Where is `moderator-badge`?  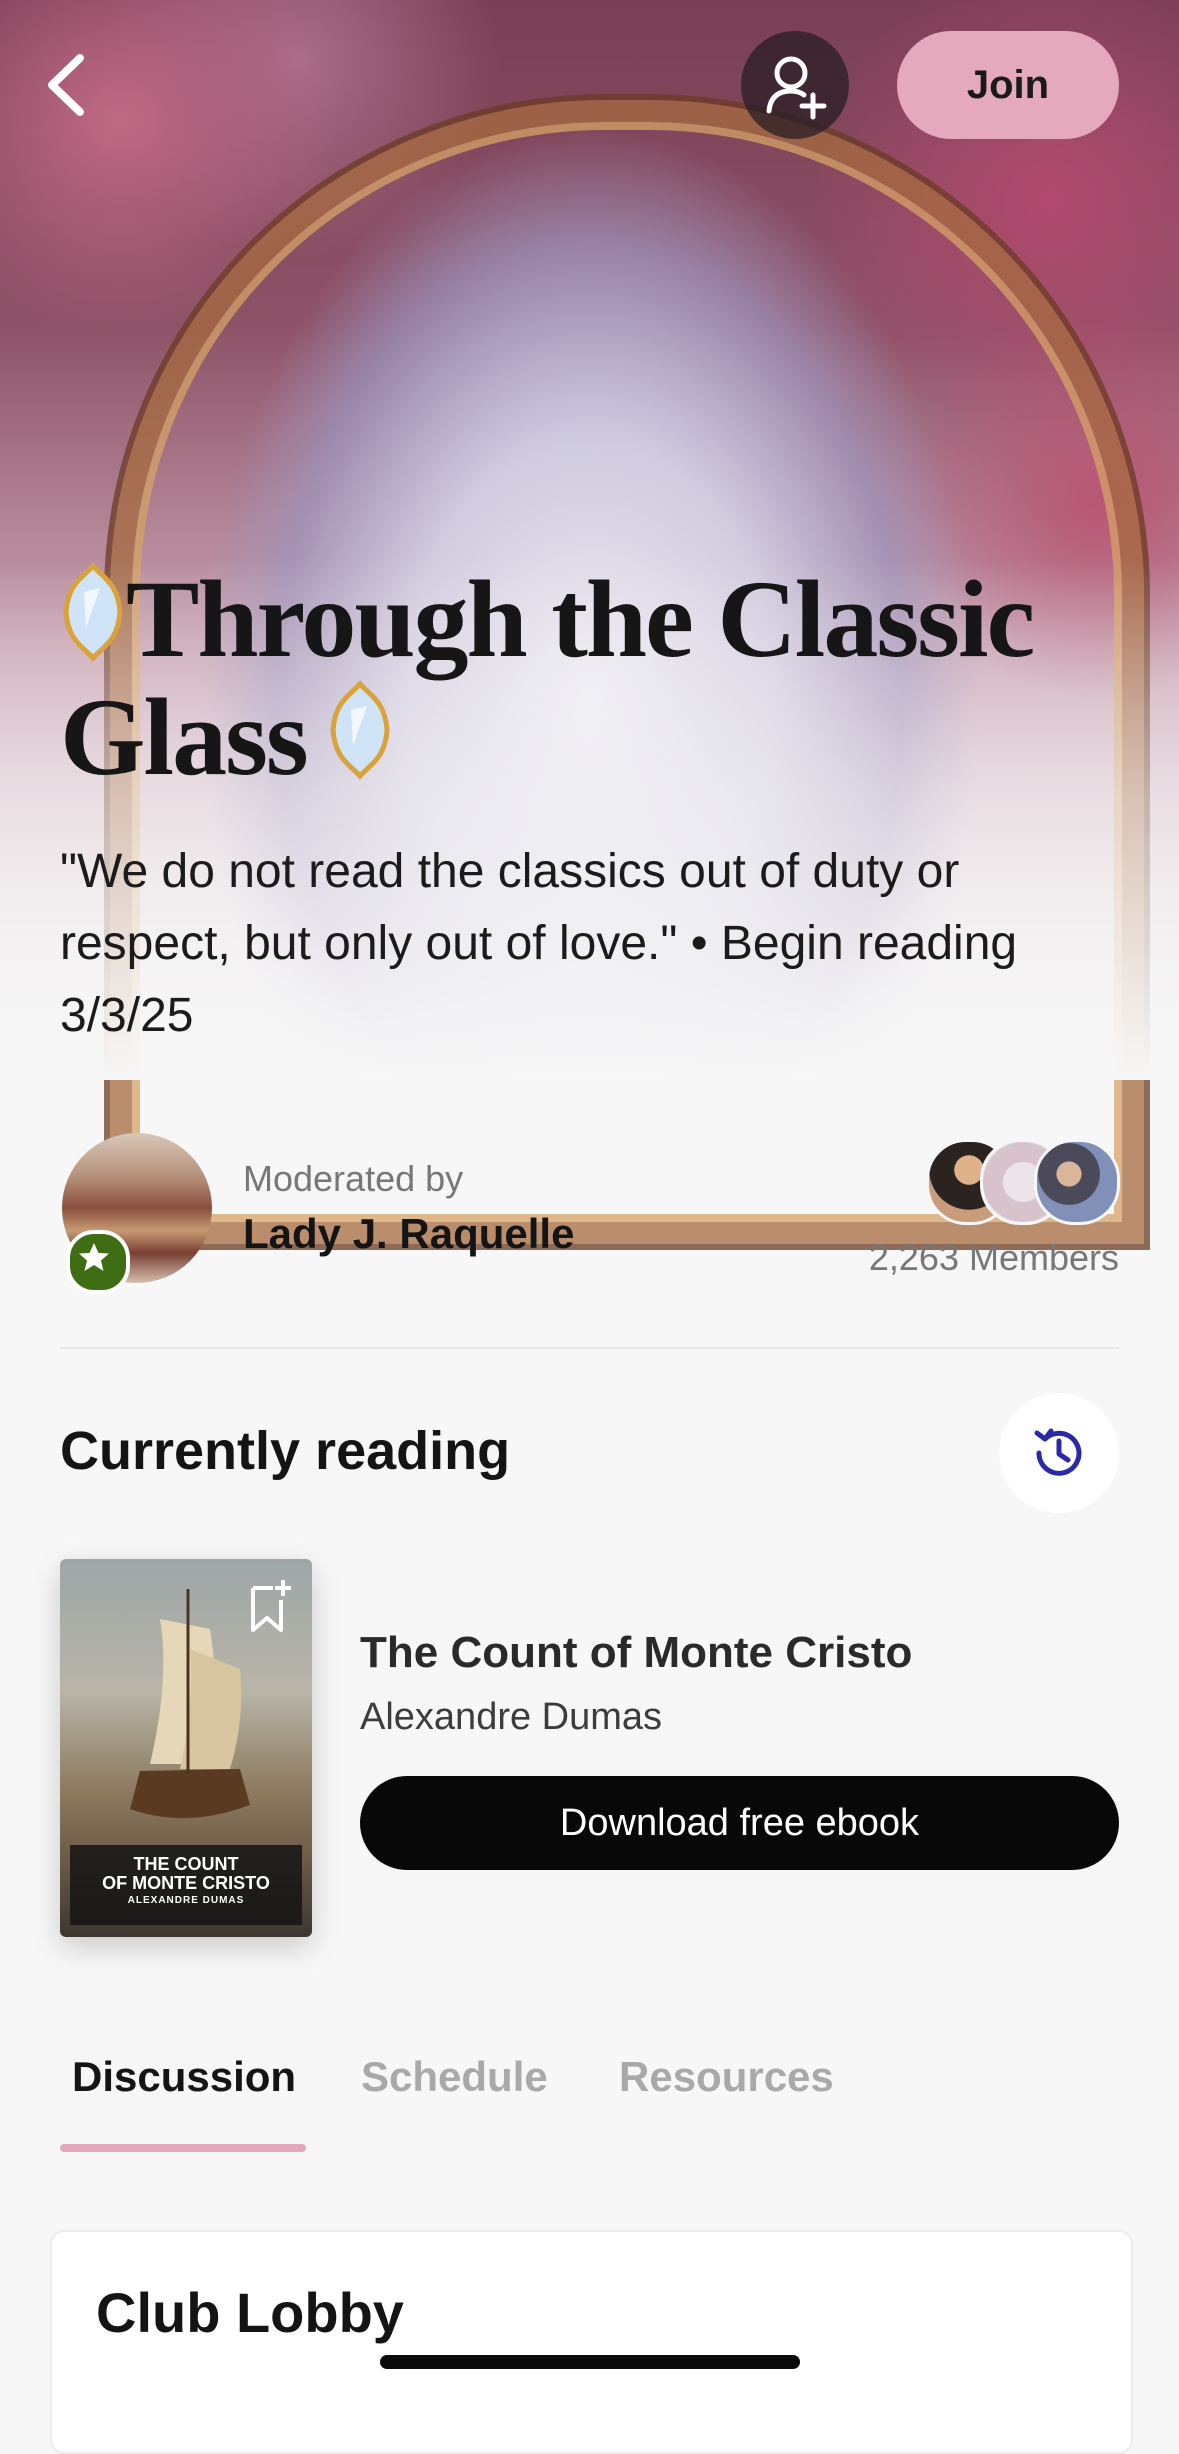 moderator-badge is located at coordinates (98, 1262).